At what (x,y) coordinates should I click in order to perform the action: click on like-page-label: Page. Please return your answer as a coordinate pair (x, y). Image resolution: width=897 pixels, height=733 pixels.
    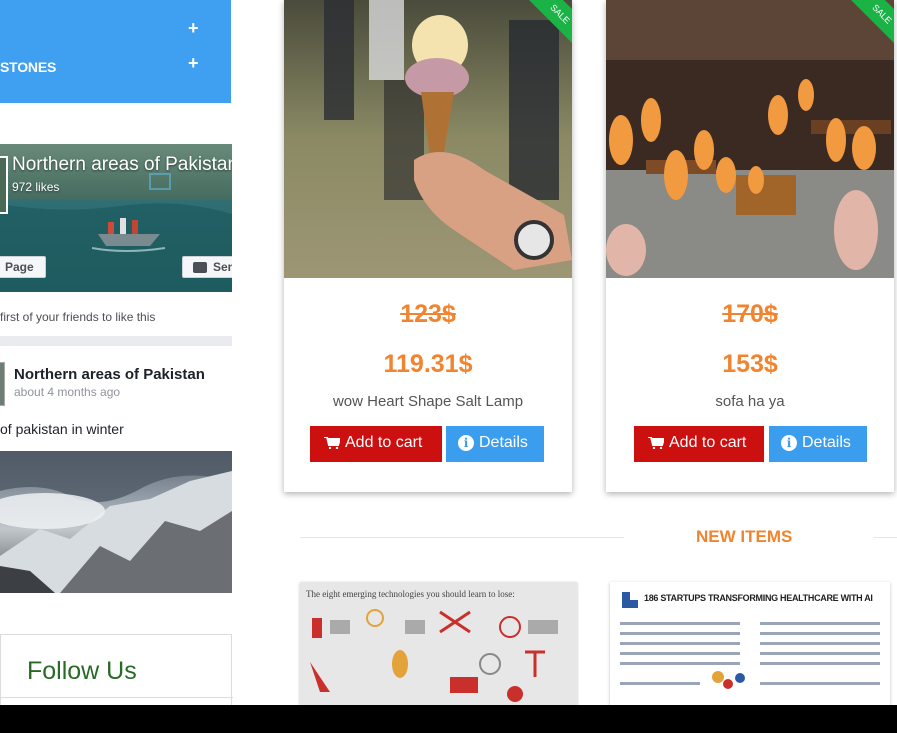
    Looking at the image, I should click on (19, 267).